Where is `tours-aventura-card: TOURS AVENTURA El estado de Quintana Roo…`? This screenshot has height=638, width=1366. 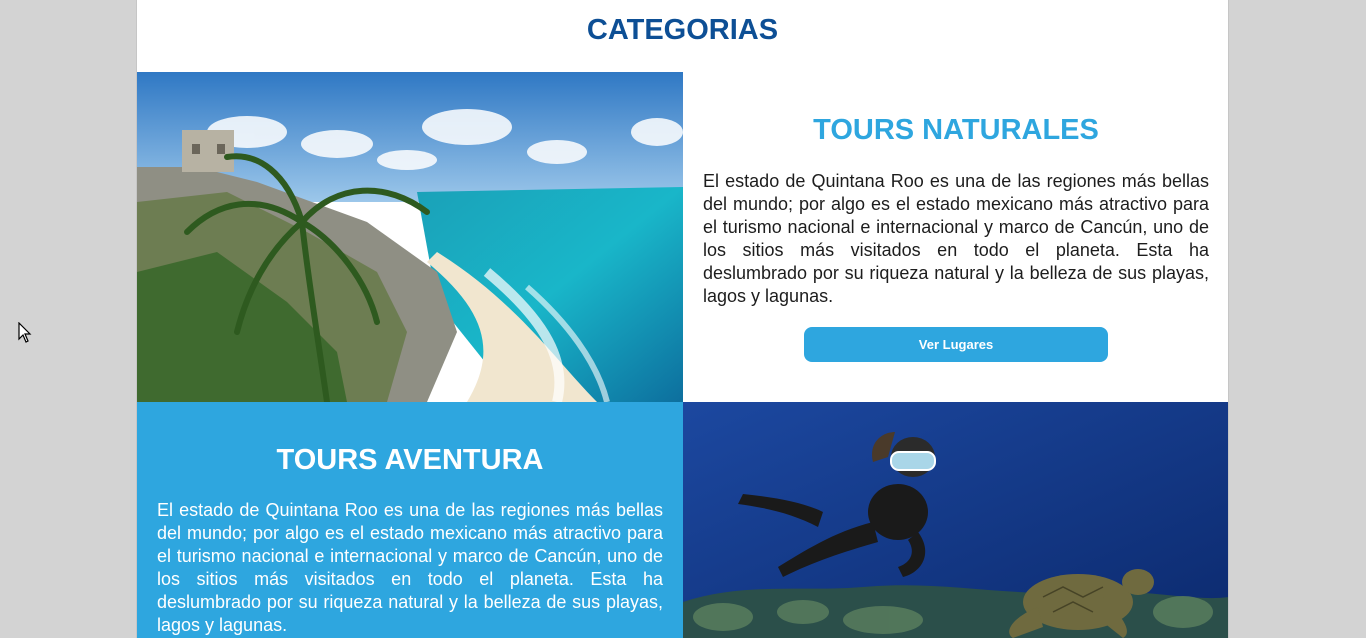
tours-aventura-card: TOURS AVENTURA El estado de Quintana Roo… is located at coordinates (410, 520).